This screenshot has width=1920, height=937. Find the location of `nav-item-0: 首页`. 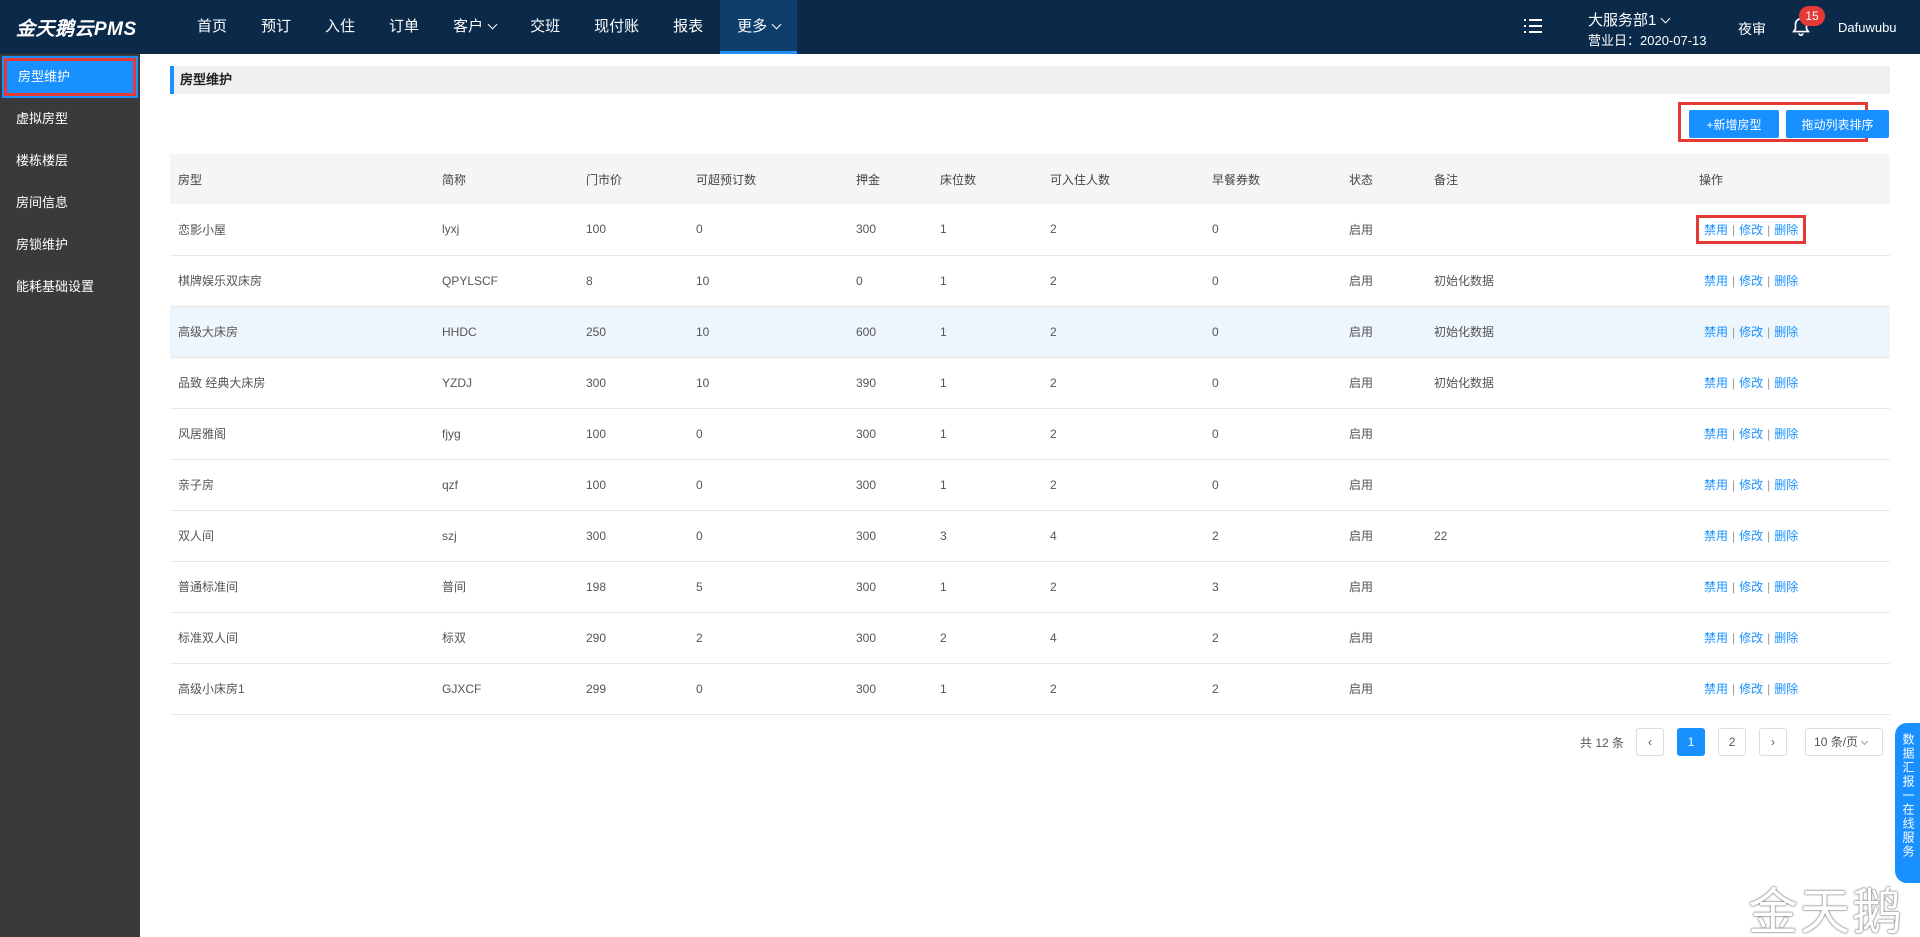

nav-item-0: 首页 is located at coordinates (212, 27).